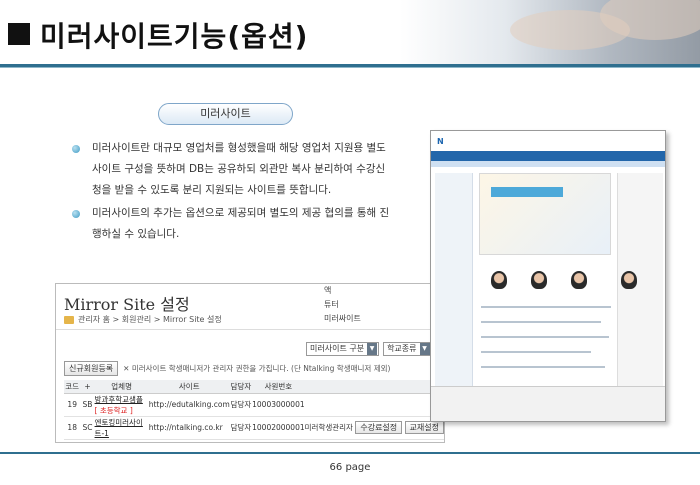 This screenshot has width=700, height=485. What do you see at coordinates (122, 399) in the screenshot?
I see `company-link: 방과후학교샘플` at bounding box center [122, 399].